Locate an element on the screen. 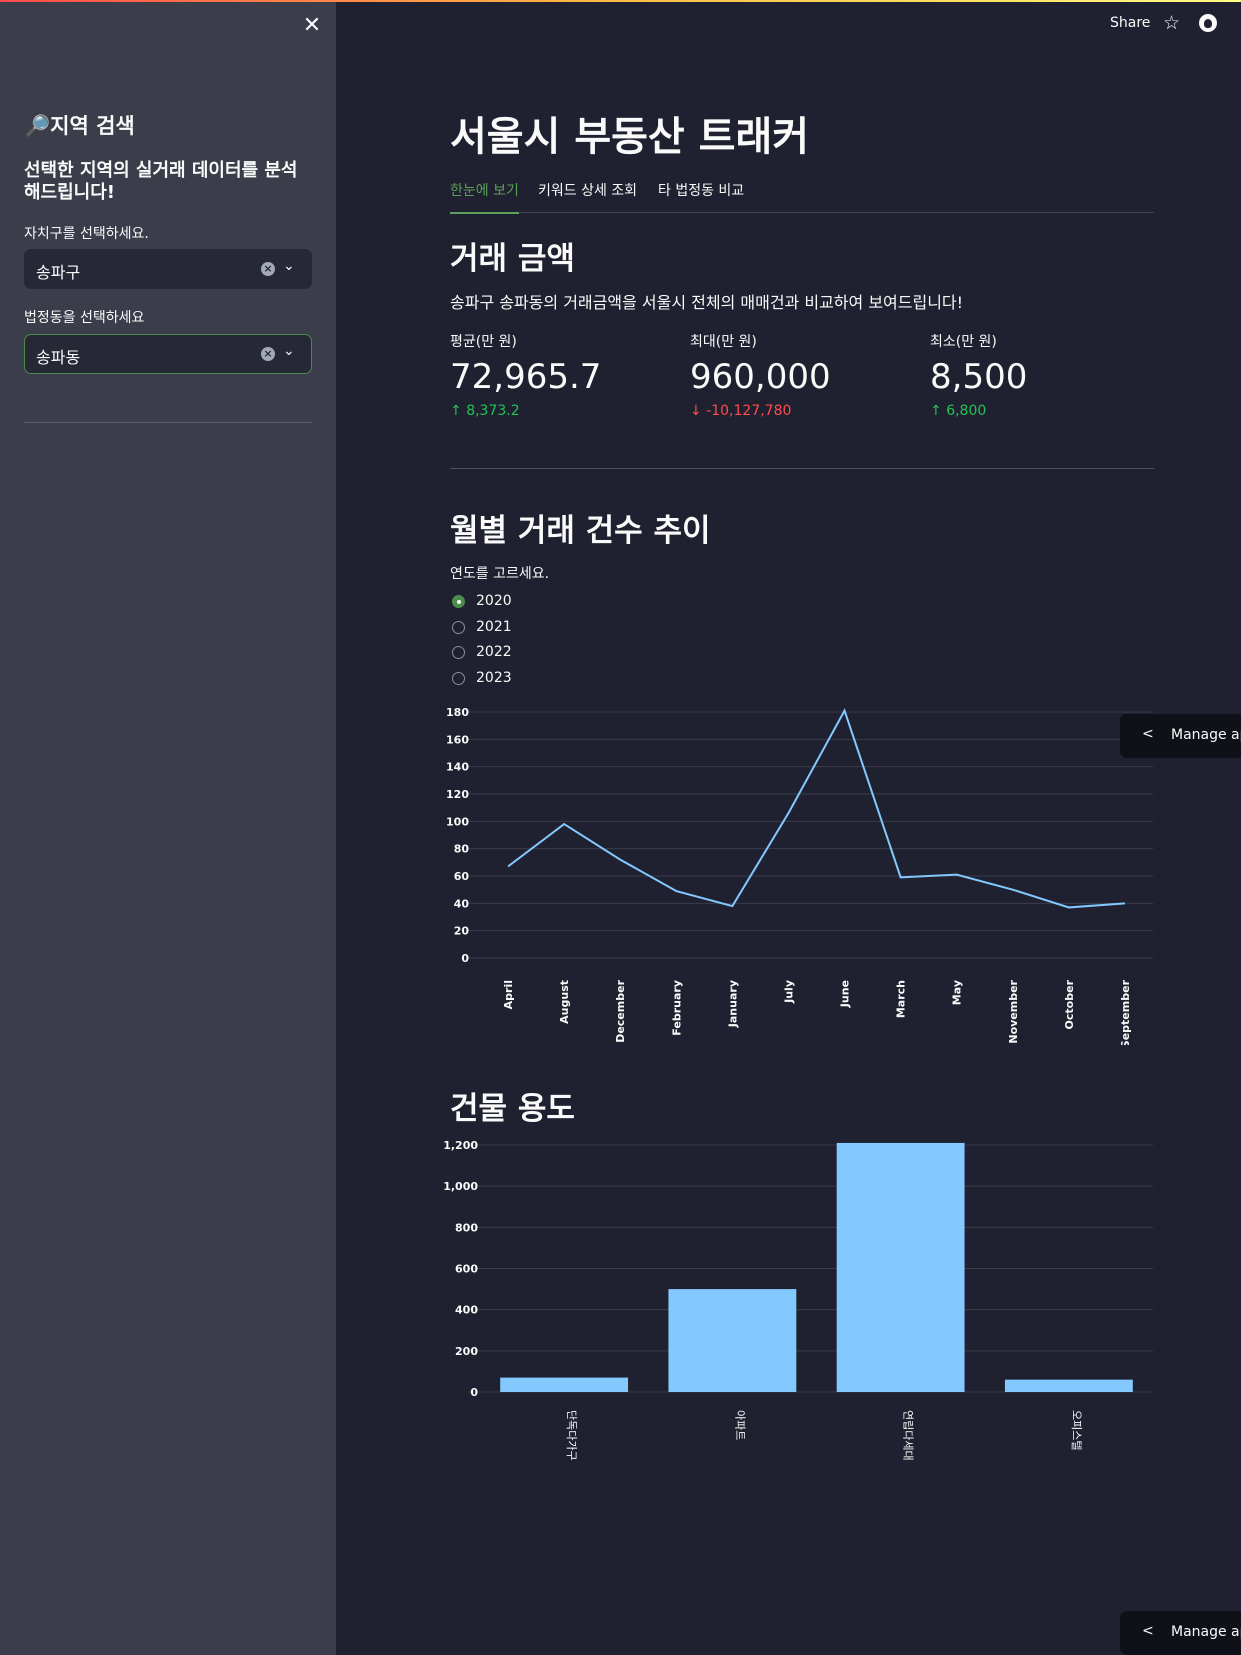  x-tick-label: September is located at coordinates (1125, 1012).